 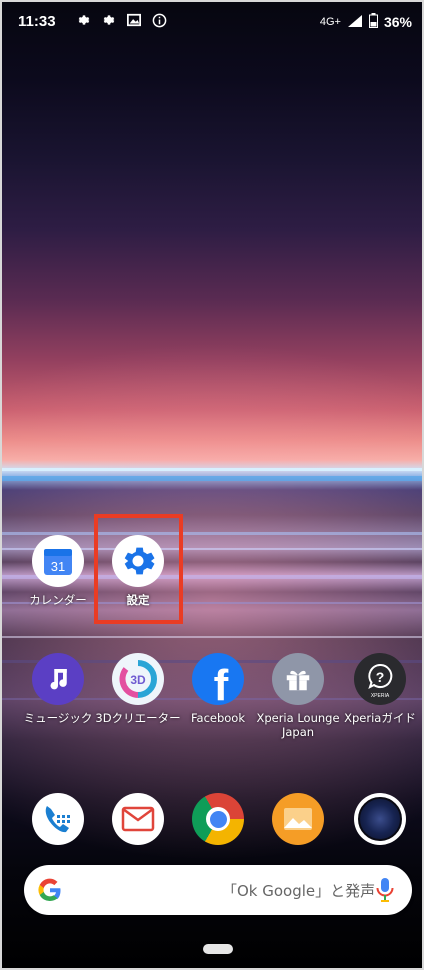 I want to click on help-icon: ? XPERIA, so click(x=380, y=679).